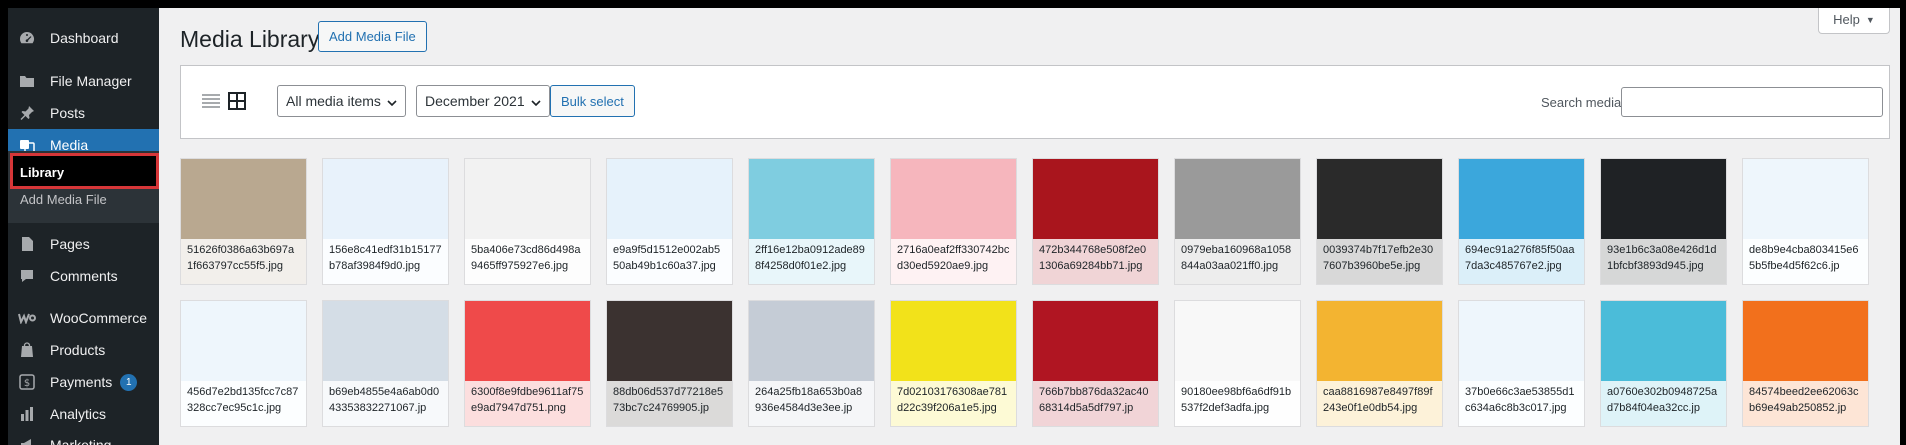 This screenshot has width=1906, height=445. Describe the element at coordinates (1237, 261) in the screenshot. I see `media-filename: 0979eba160968a1058844a03aa021ff0.jpg` at that location.